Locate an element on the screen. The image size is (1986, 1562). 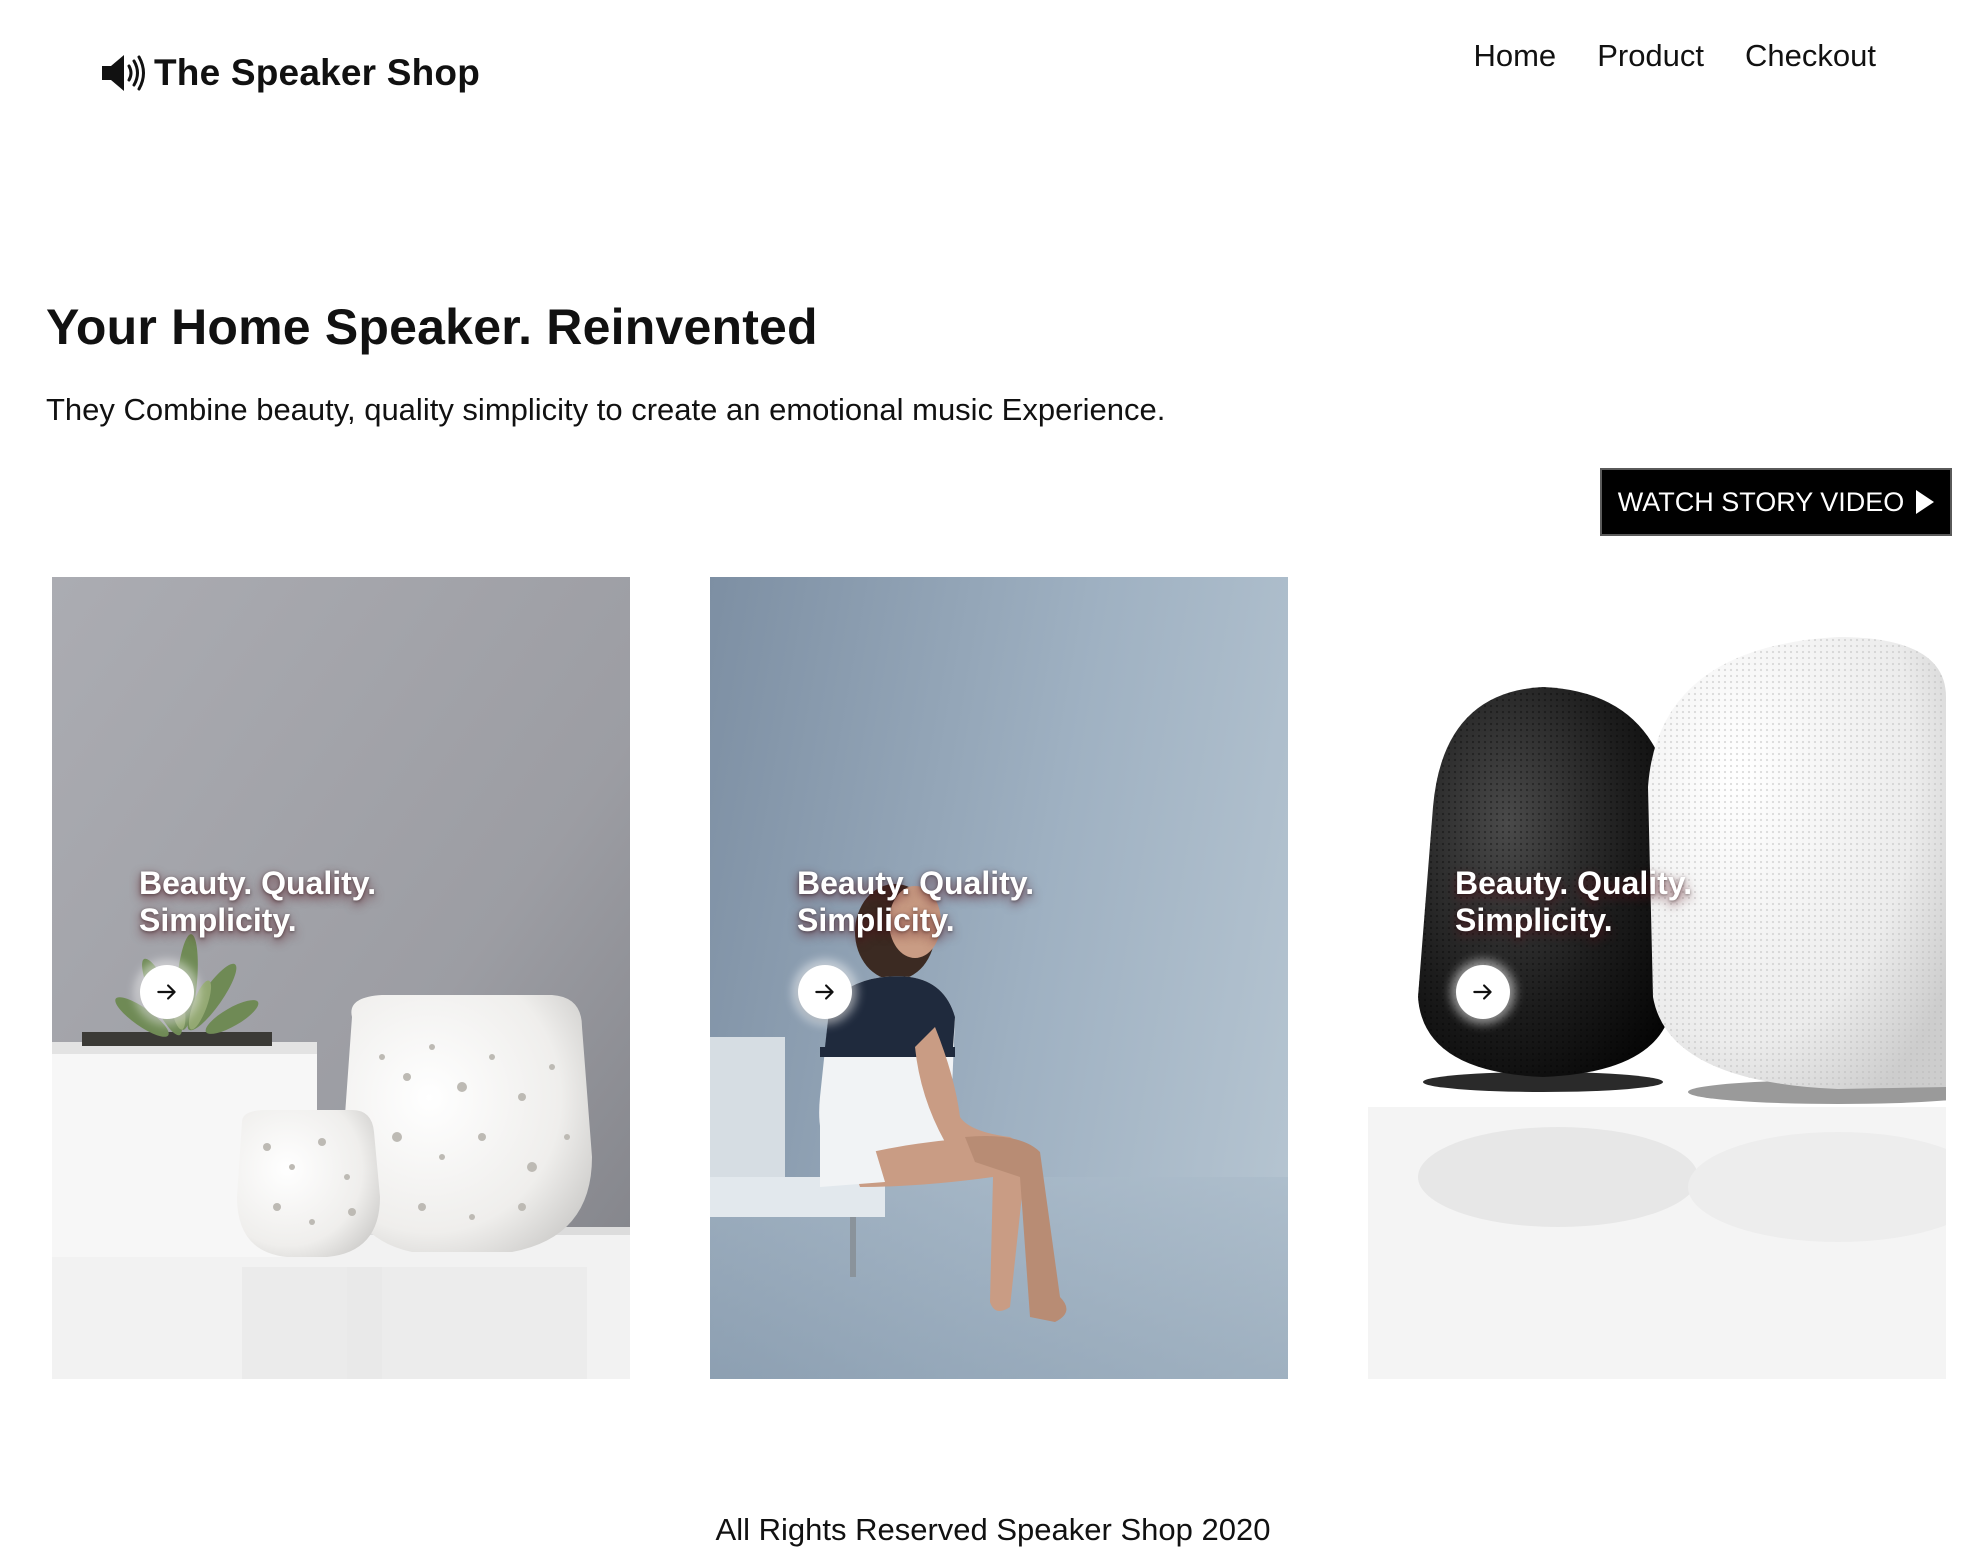
speaker-volume-icon is located at coordinates (123, 73).